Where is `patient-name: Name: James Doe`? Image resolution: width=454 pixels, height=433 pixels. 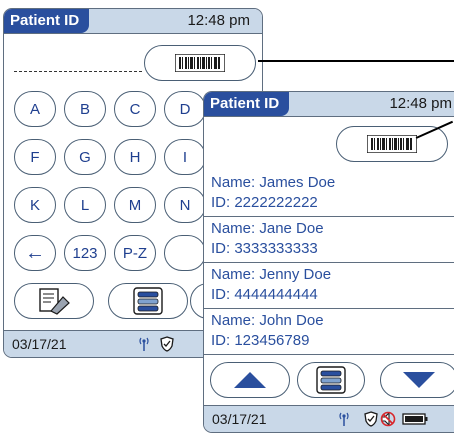 patient-name: Name: James Doe is located at coordinates (273, 182).